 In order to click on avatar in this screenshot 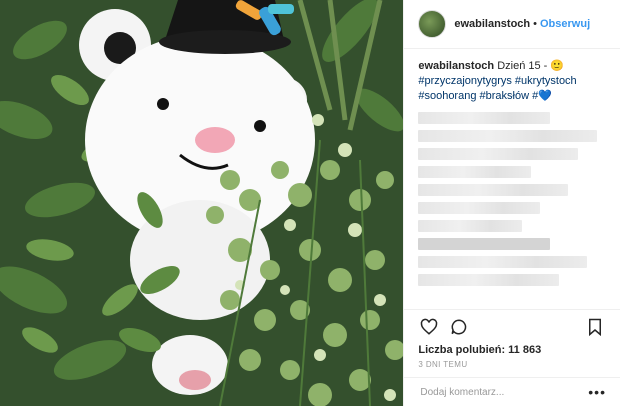, I will do `click(432, 24)`.